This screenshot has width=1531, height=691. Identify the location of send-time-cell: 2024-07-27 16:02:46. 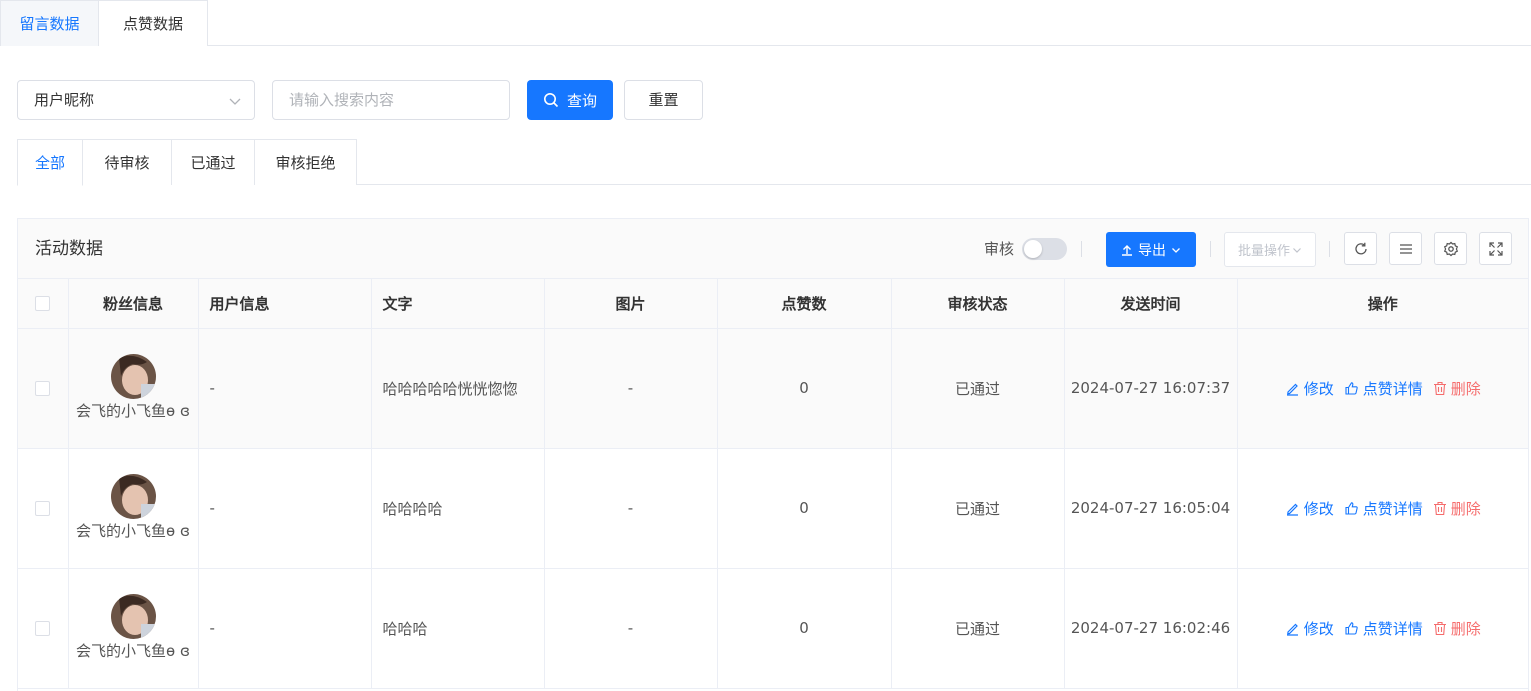
(1151, 628).